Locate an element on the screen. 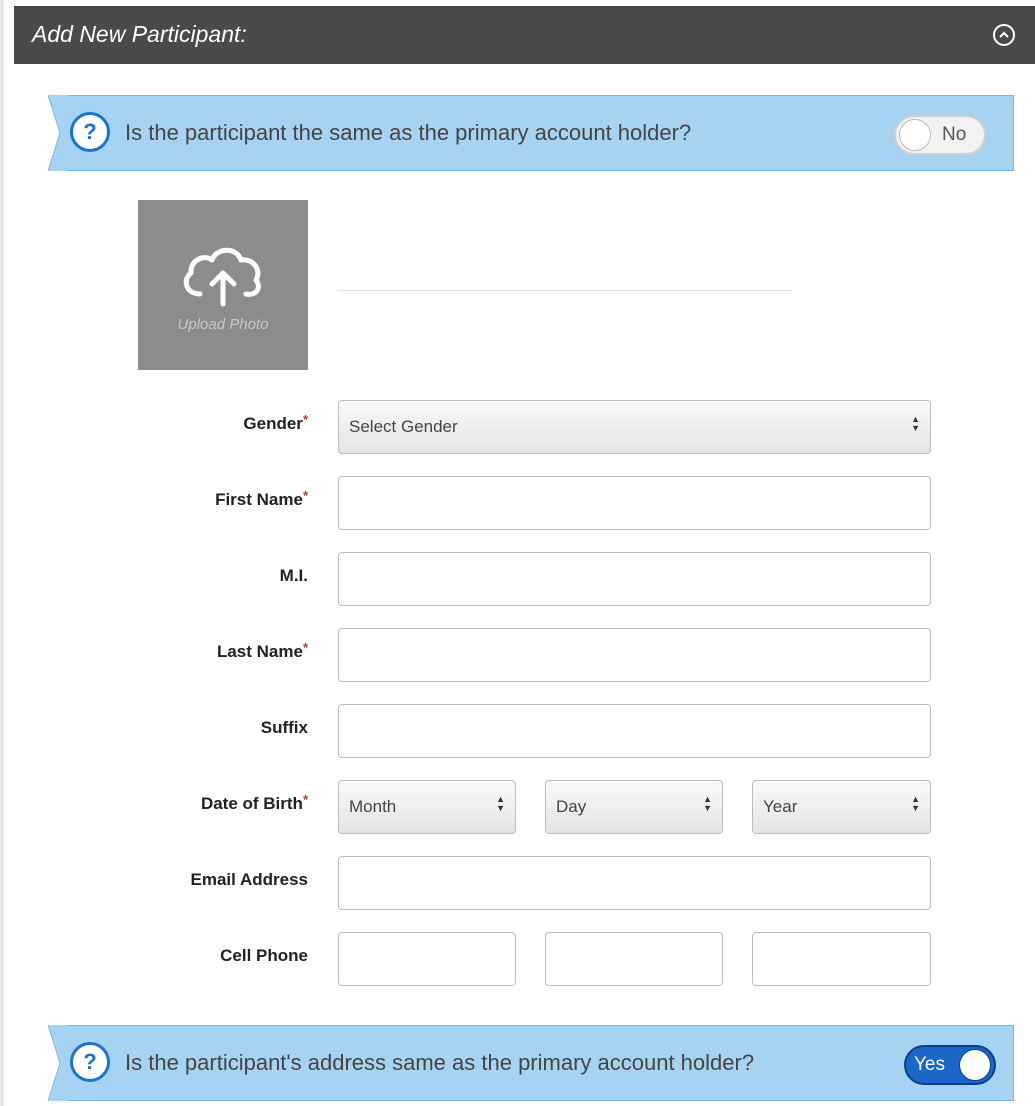 This screenshot has width=1035, height=1106. email-input is located at coordinates (634, 883).